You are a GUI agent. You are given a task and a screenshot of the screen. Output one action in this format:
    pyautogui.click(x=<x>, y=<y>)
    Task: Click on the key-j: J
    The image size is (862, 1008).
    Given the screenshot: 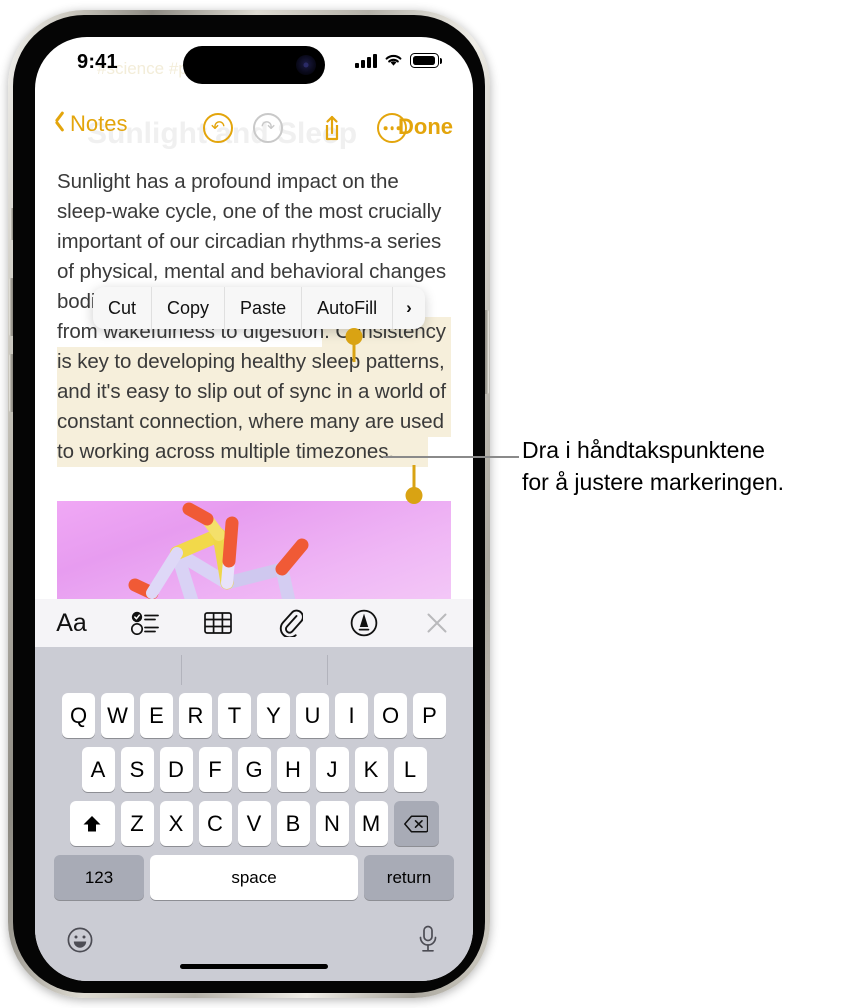 What is the action you would take?
    pyautogui.click(x=332, y=769)
    